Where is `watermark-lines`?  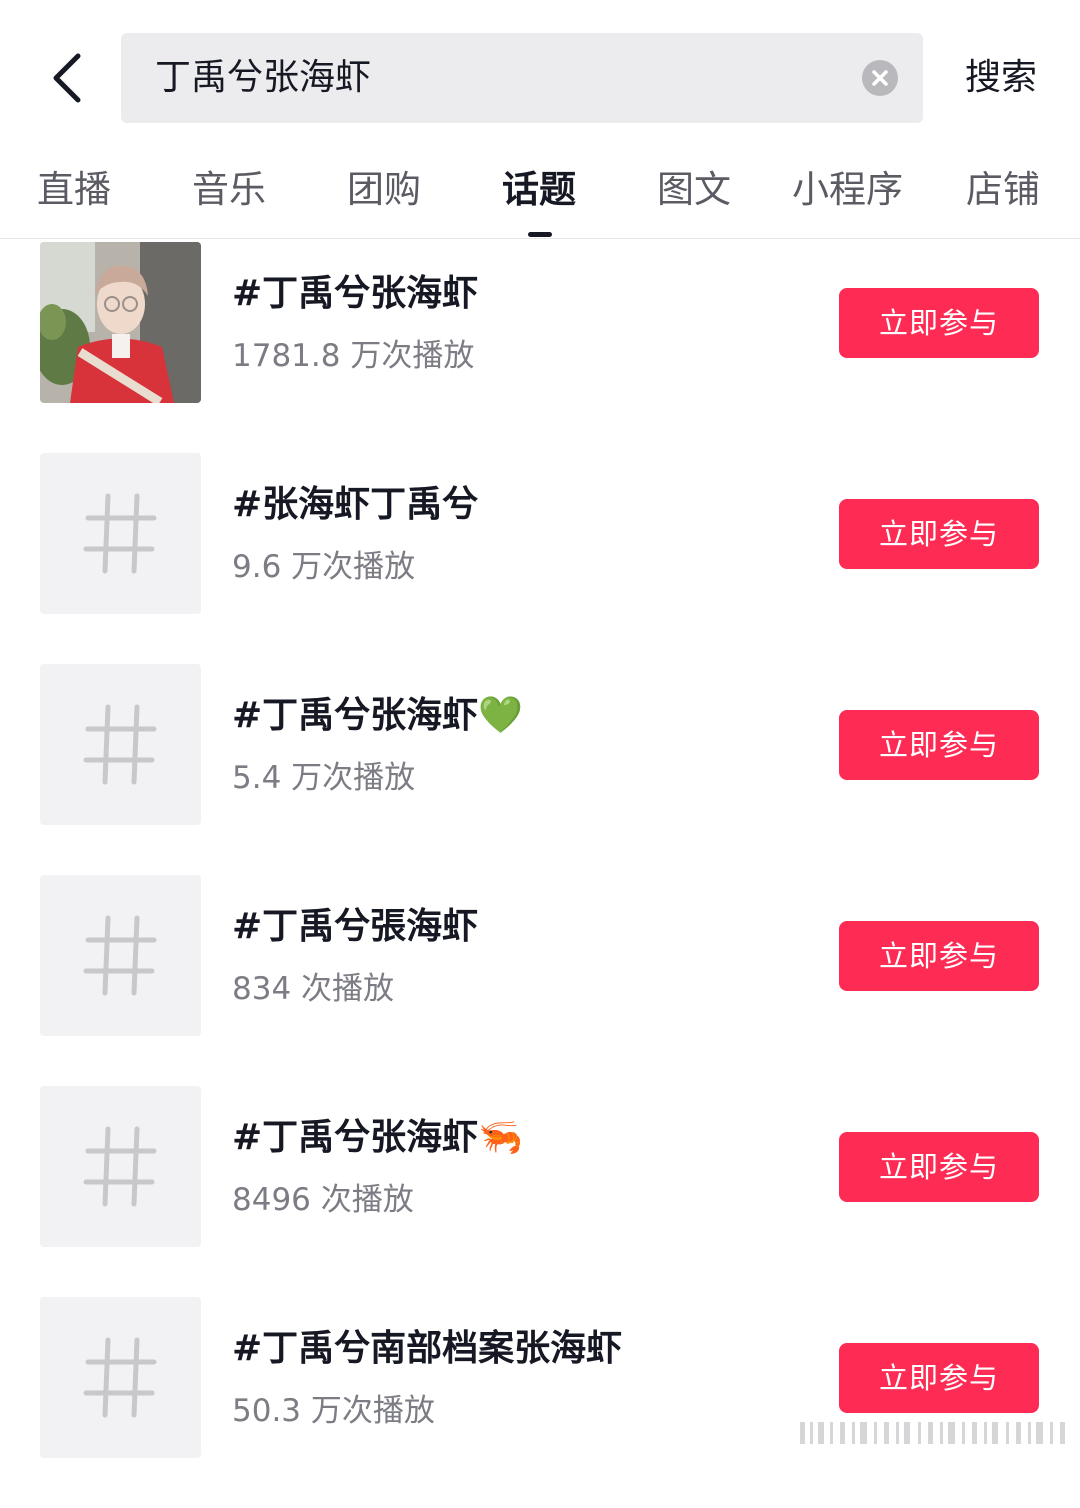 watermark-lines is located at coordinates (932, 1433).